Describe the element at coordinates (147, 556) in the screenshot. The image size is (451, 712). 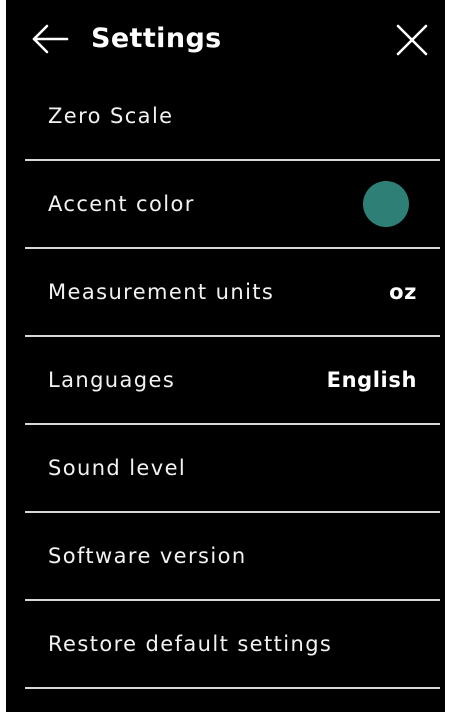
I see `software-version-label: Software version` at that location.